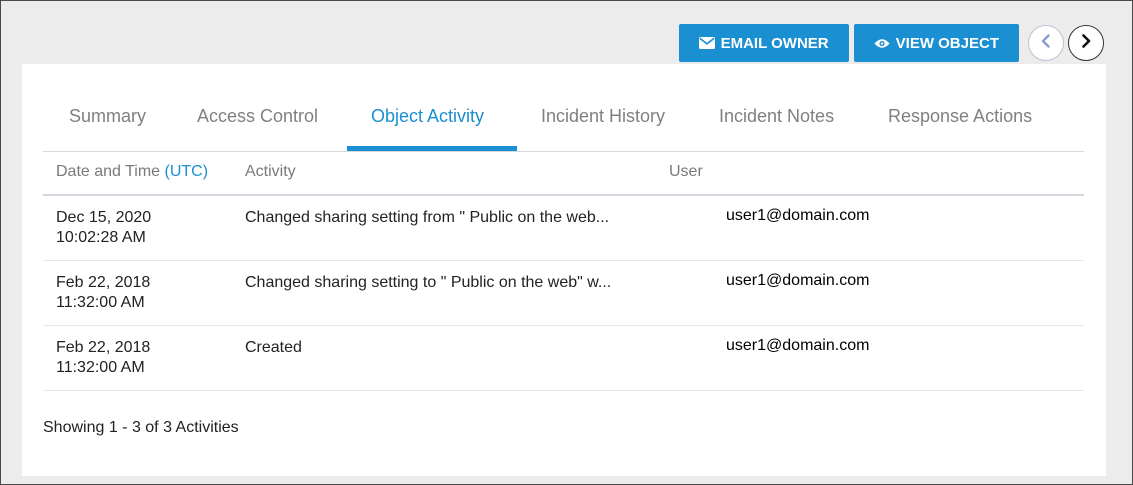 Image resolution: width=1133 pixels, height=485 pixels. Describe the element at coordinates (603, 116) in the screenshot. I see `tab-incident-history: Incident History` at that location.